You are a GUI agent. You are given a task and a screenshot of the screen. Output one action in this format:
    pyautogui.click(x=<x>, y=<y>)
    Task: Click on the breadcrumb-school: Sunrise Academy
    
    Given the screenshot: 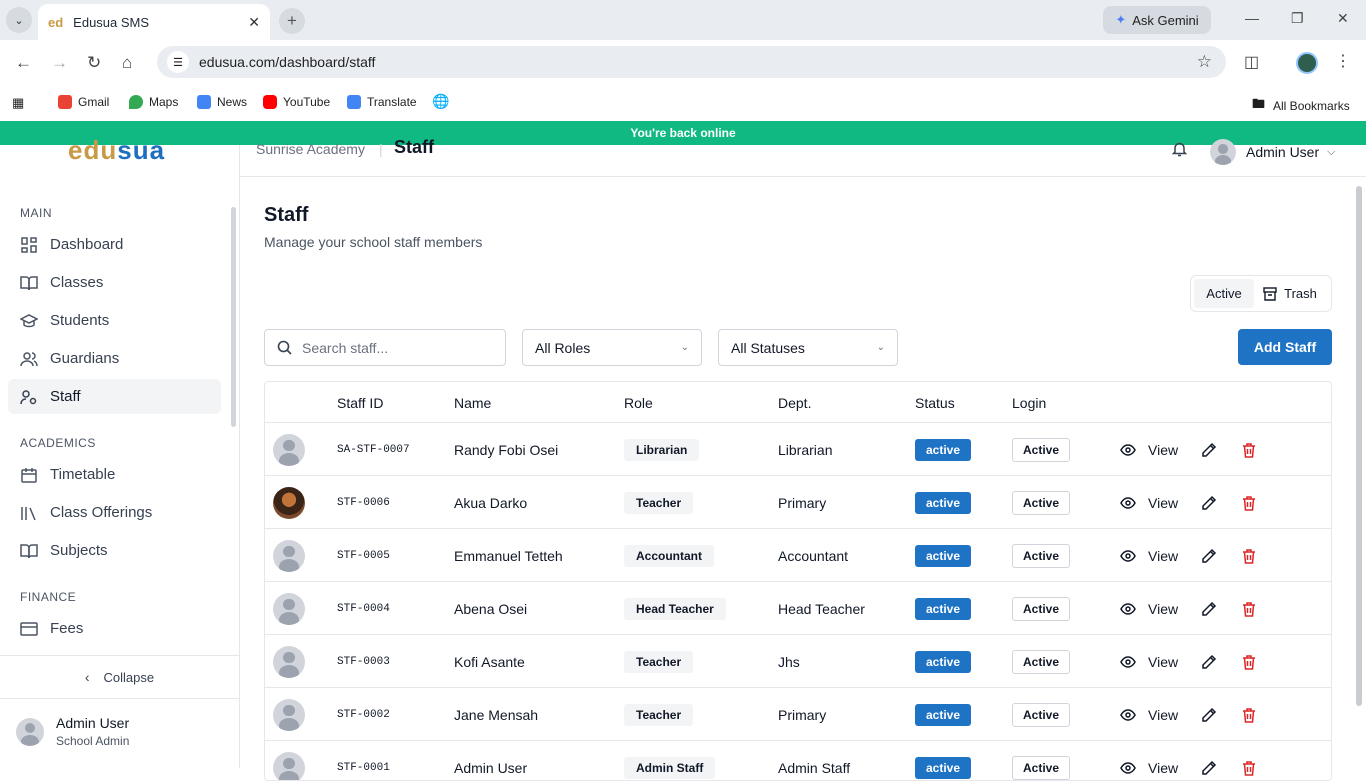 What is the action you would take?
    pyautogui.click(x=310, y=149)
    